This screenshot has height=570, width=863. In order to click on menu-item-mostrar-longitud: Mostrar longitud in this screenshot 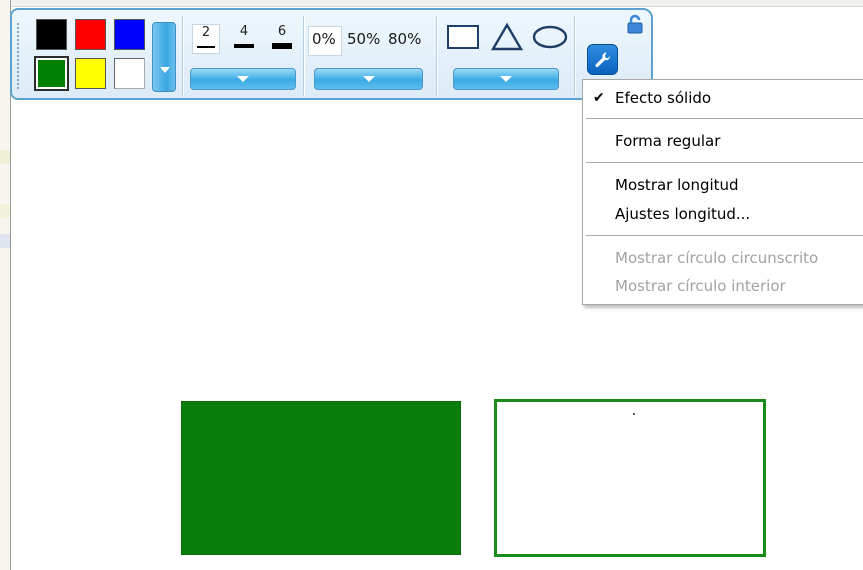, I will do `click(723, 185)`.